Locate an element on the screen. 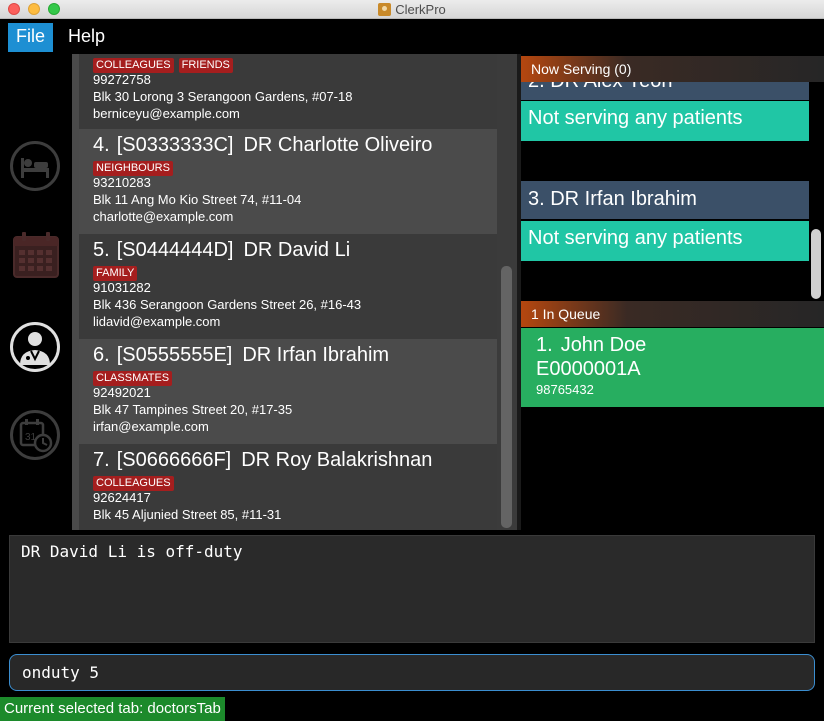 The image size is (824, 721). doctor-title: 5. [S0444444D] DR David Li is located at coordinates (295, 248).